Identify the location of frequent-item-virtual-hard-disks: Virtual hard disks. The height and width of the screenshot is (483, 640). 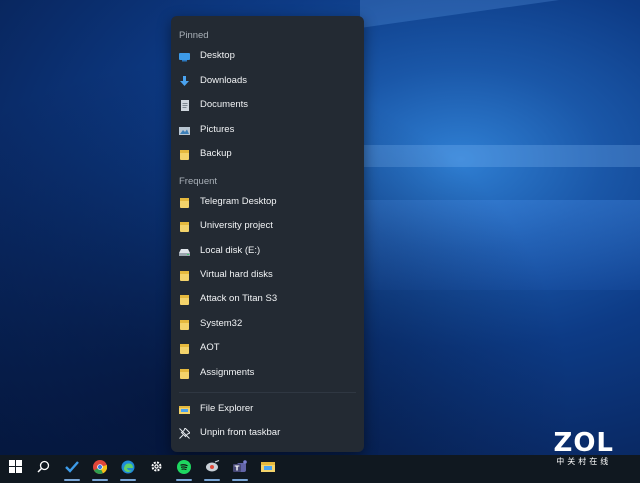
(267, 276).